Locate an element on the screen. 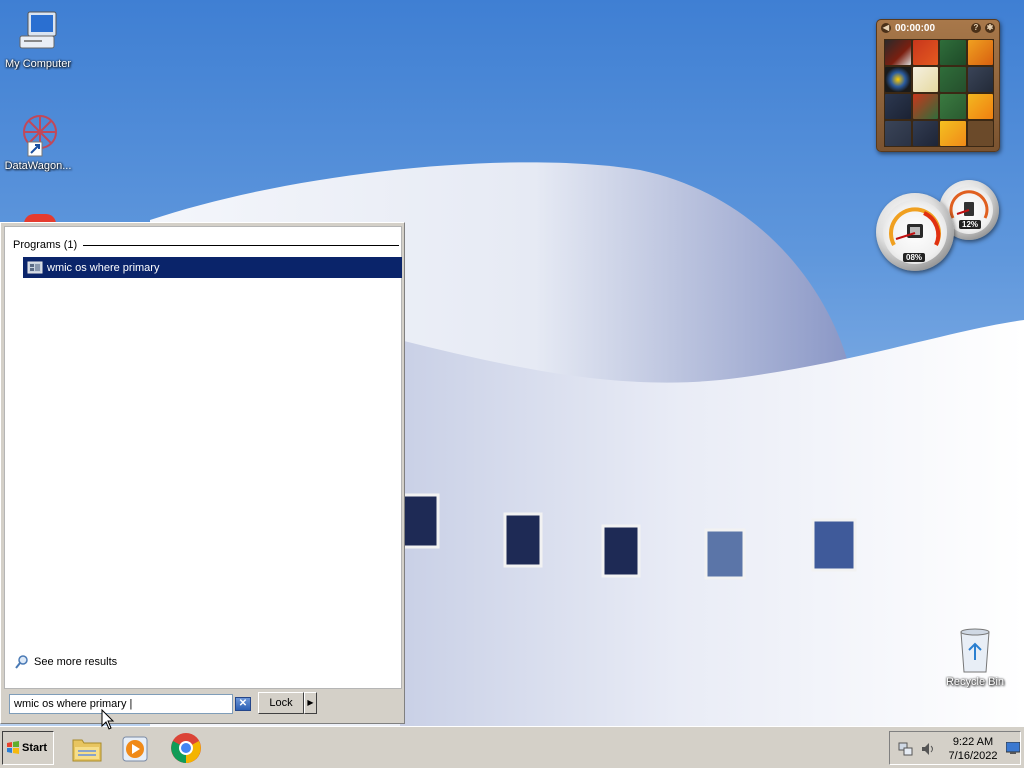  explorer-folder-icon is located at coordinates (87, 750).